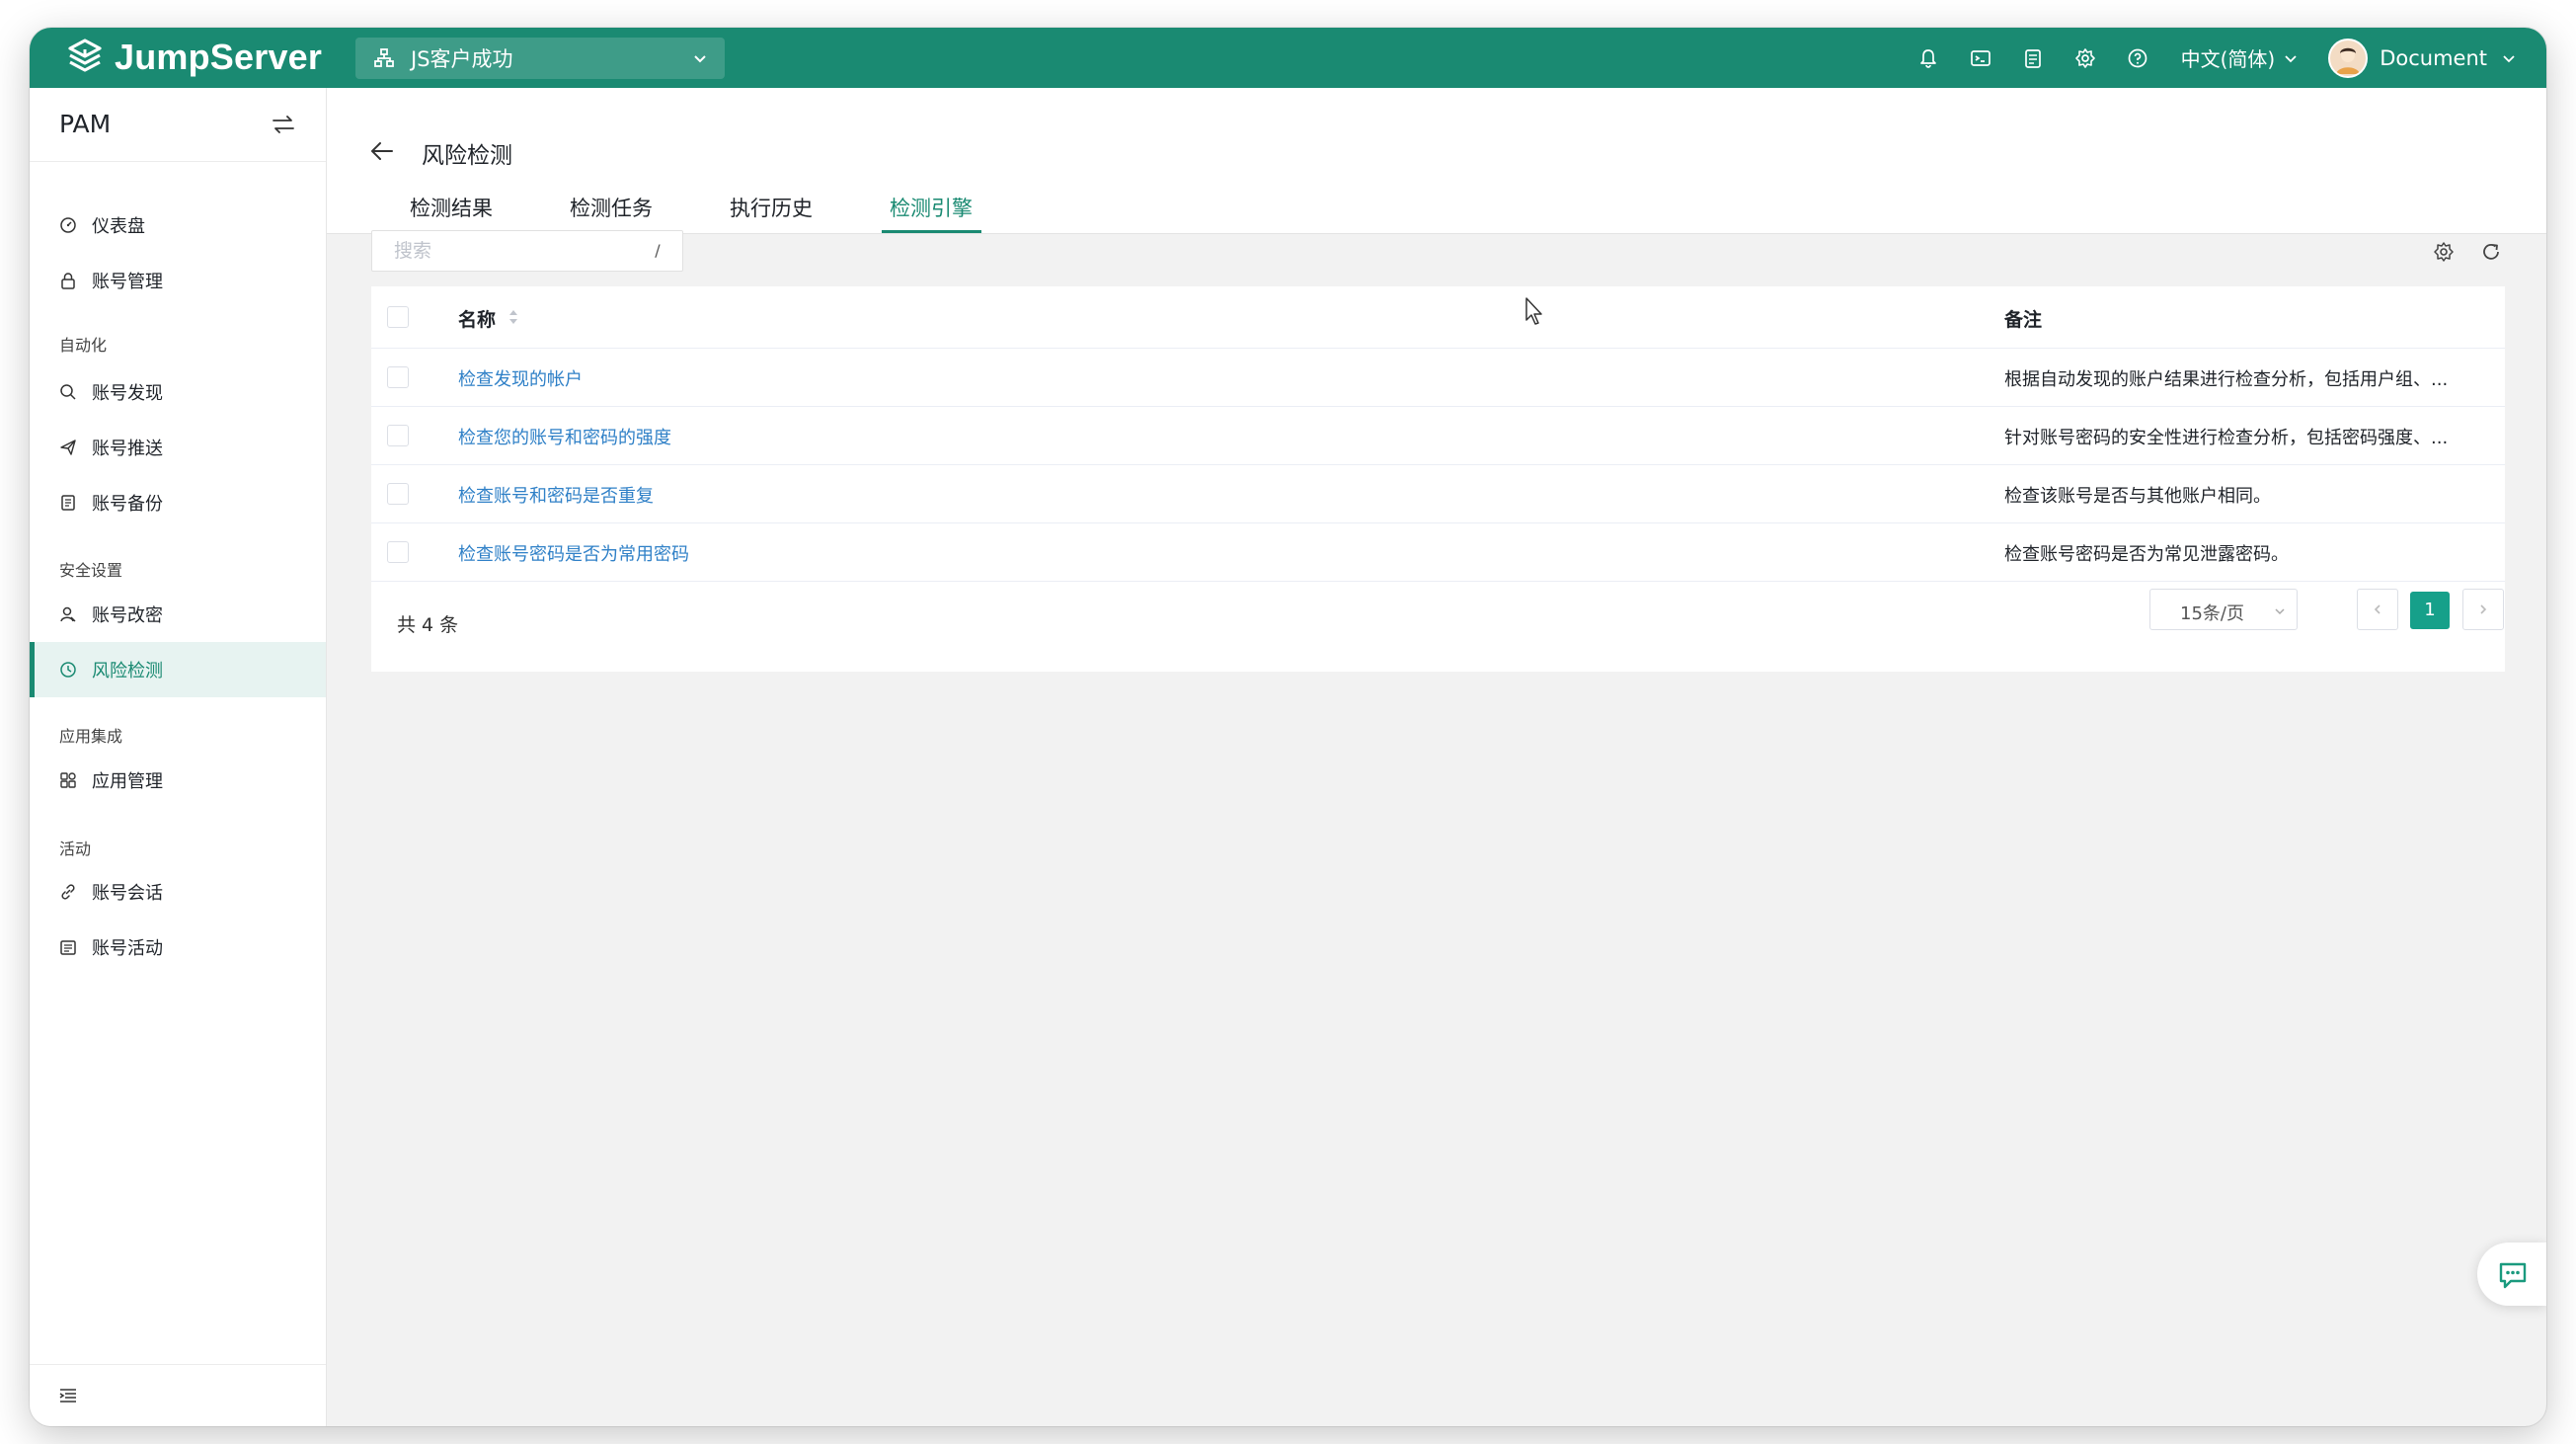 The height and width of the screenshot is (1444, 2576). What do you see at coordinates (384, 57) in the screenshot?
I see `organization-icon` at bounding box center [384, 57].